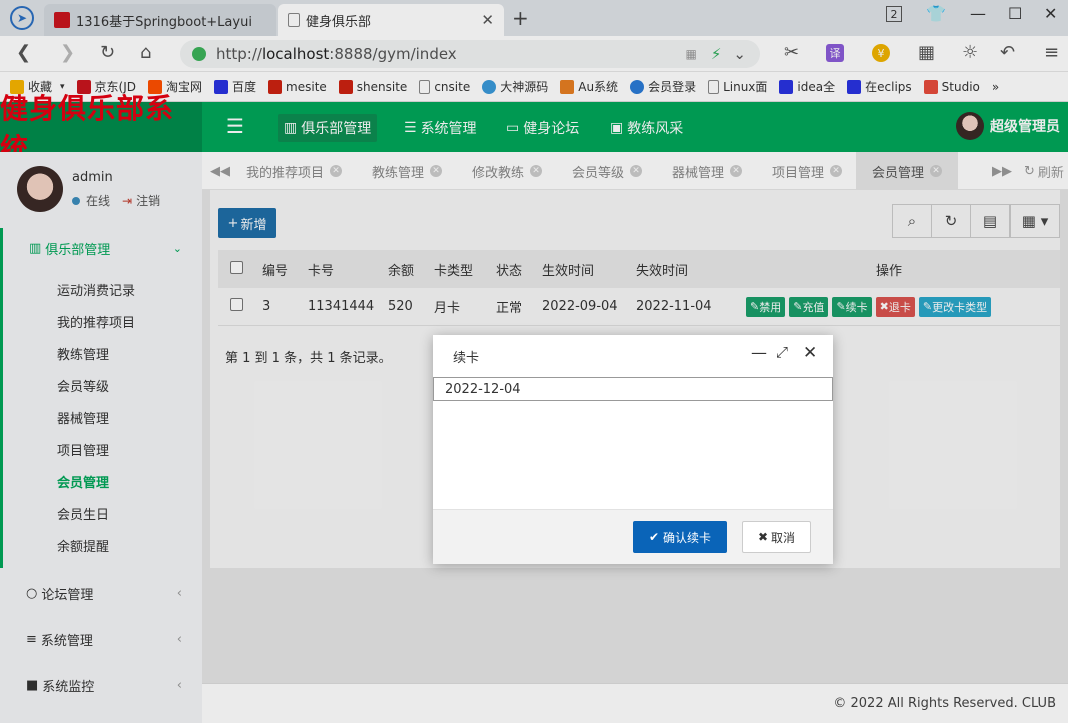 This screenshot has width=1068, height=723. I want to click on search-button: ⌕, so click(912, 221).